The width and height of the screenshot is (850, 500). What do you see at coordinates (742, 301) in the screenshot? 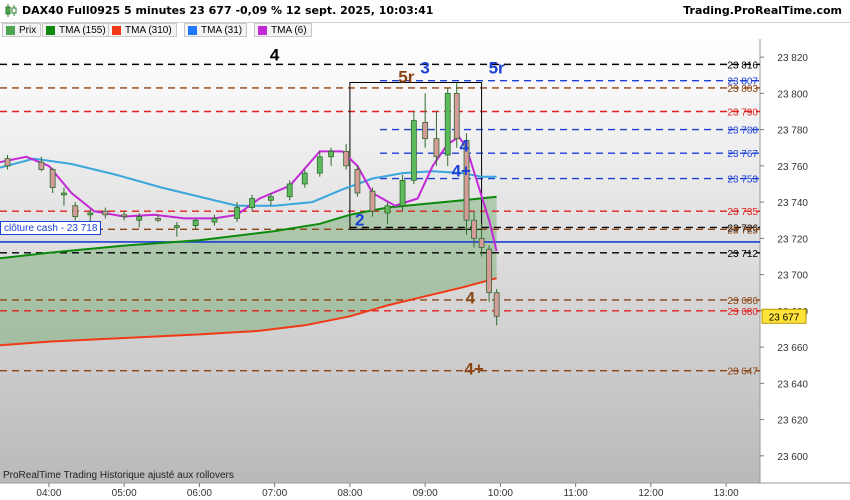
I see `level-label: 23 686` at bounding box center [742, 301].